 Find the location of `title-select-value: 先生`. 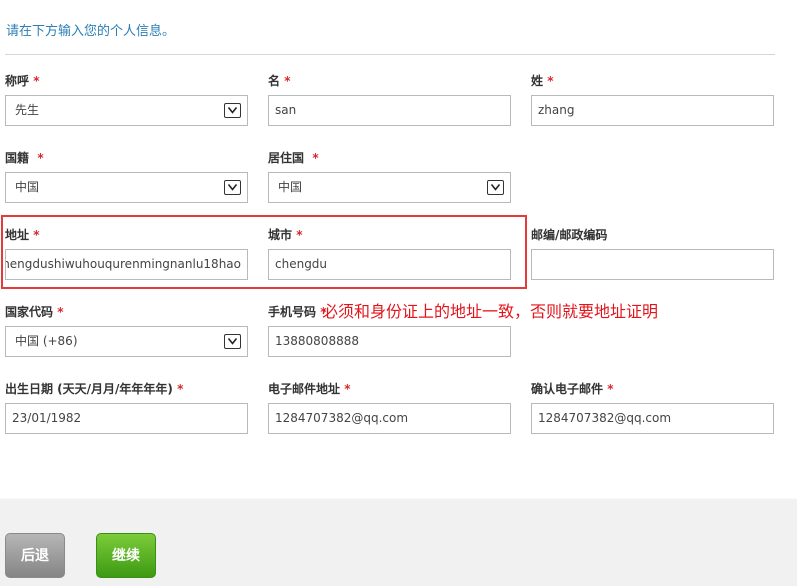

title-select-value: 先生 is located at coordinates (27, 110).